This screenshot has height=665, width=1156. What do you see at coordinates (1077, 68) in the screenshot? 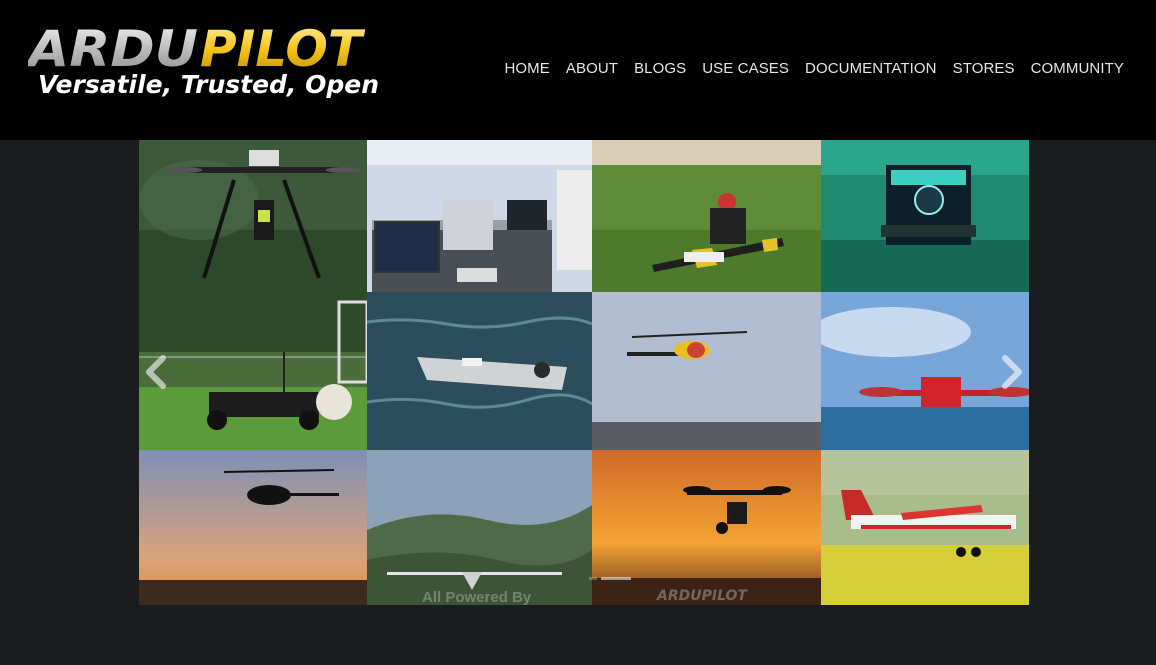
I see `nav-community: COMMUNITY` at bounding box center [1077, 68].